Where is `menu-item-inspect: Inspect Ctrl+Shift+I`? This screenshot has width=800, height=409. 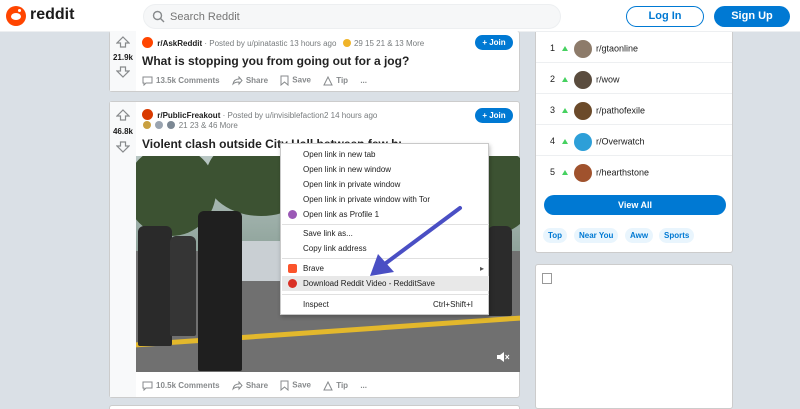
menu-item-inspect: Inspect Ctrl+Shift+I is located at coordinates (385, 304).